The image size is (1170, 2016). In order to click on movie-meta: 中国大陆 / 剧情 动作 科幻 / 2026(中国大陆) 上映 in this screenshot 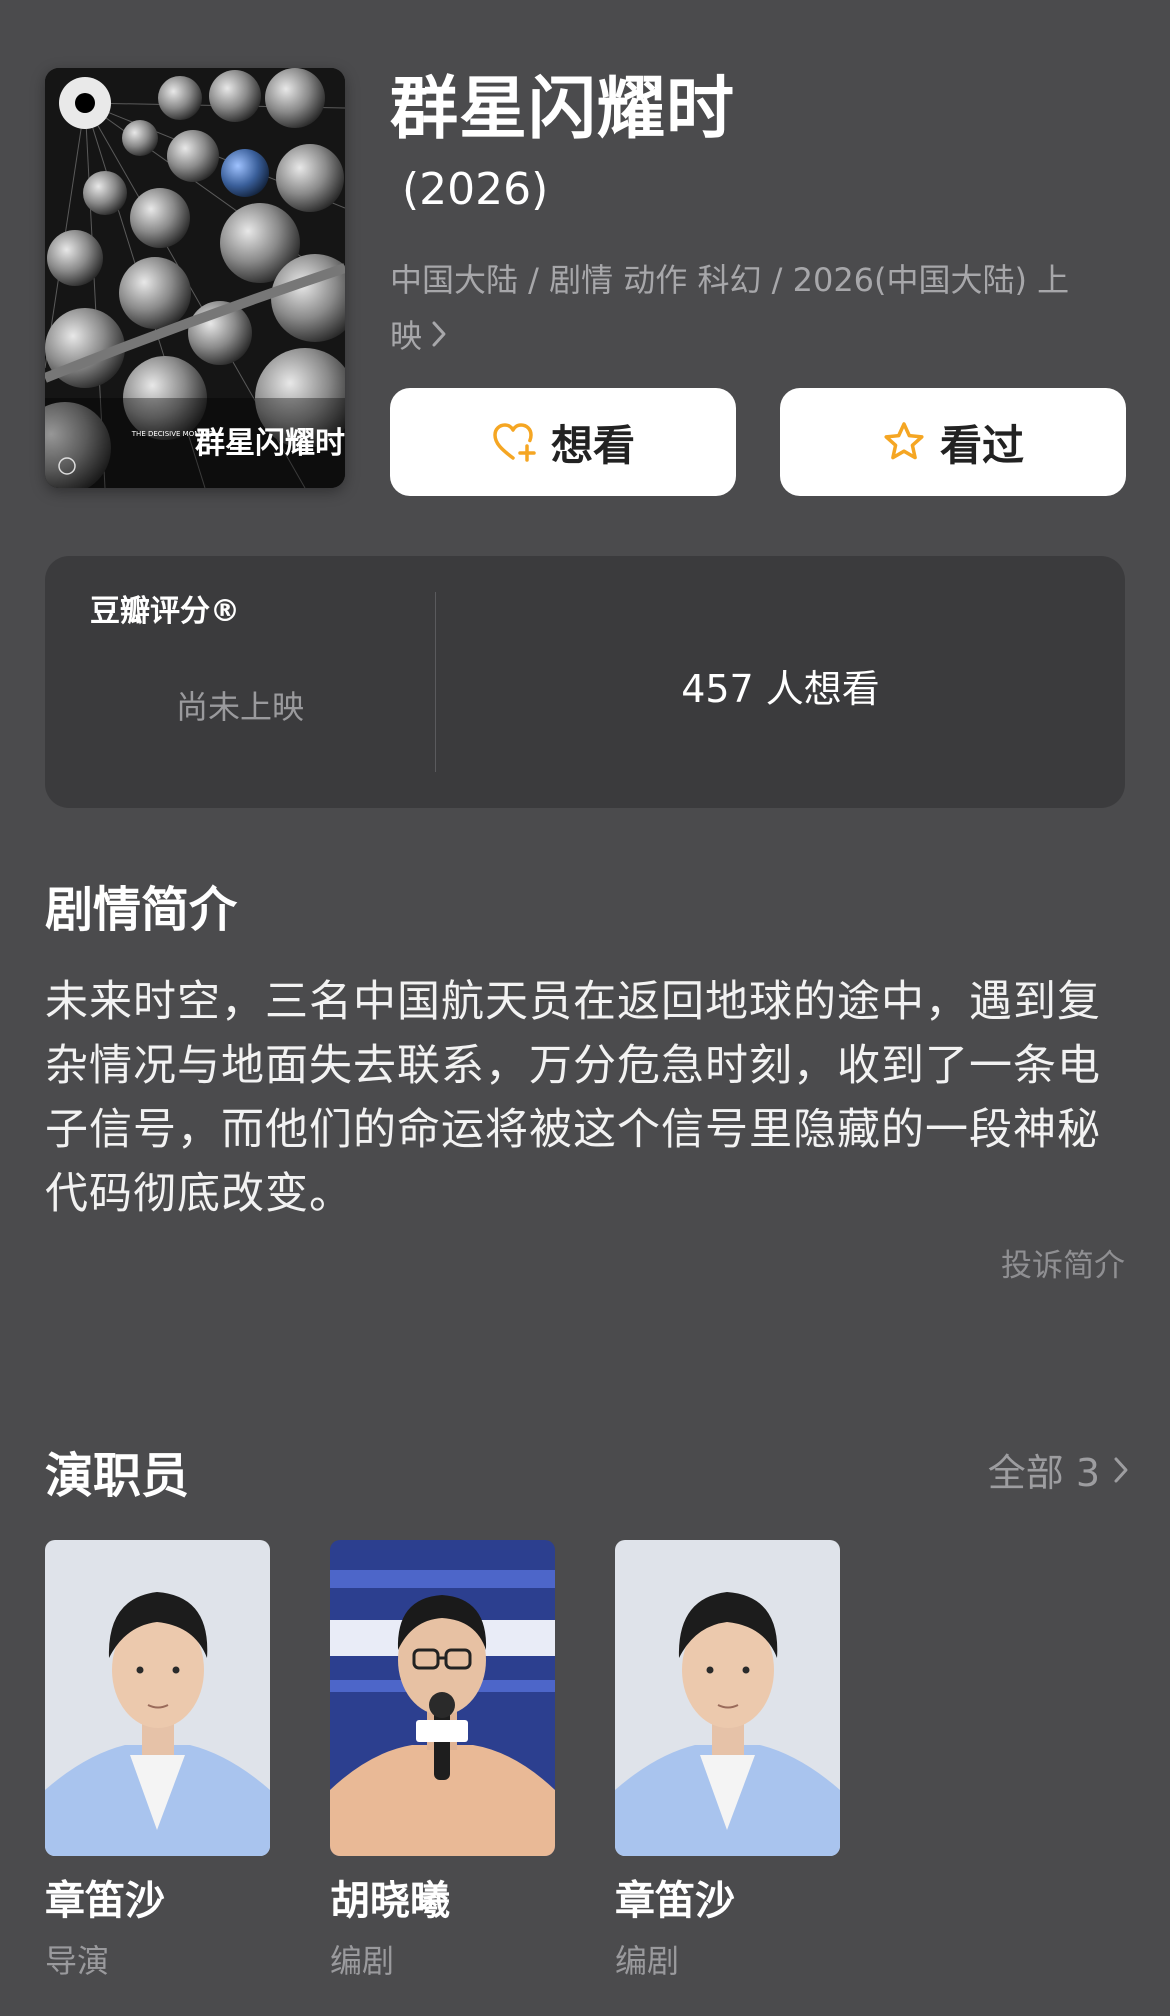, I will do `click(740, 309)`.